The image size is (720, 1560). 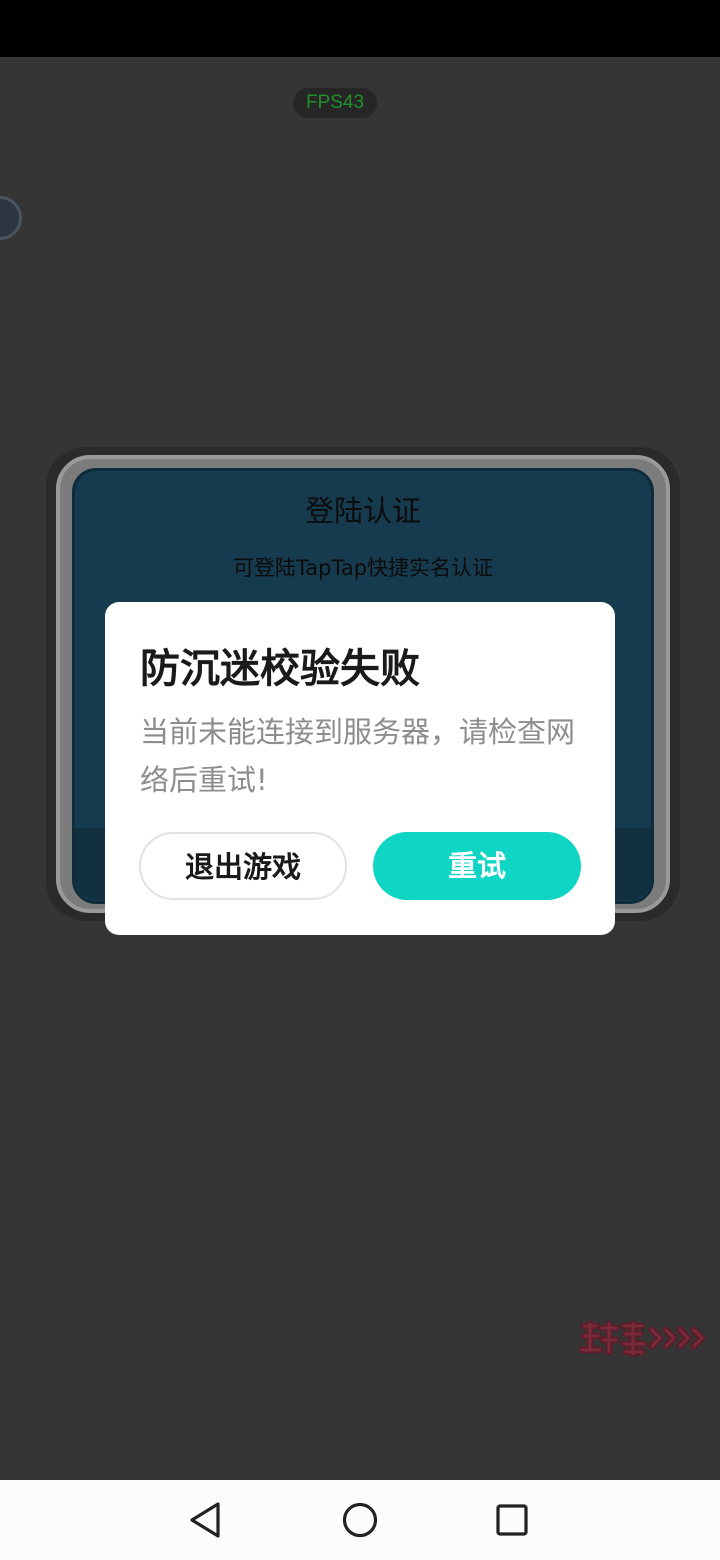 I want to click on exit-game-button: 退出游戏, so click(x=243, y=866).